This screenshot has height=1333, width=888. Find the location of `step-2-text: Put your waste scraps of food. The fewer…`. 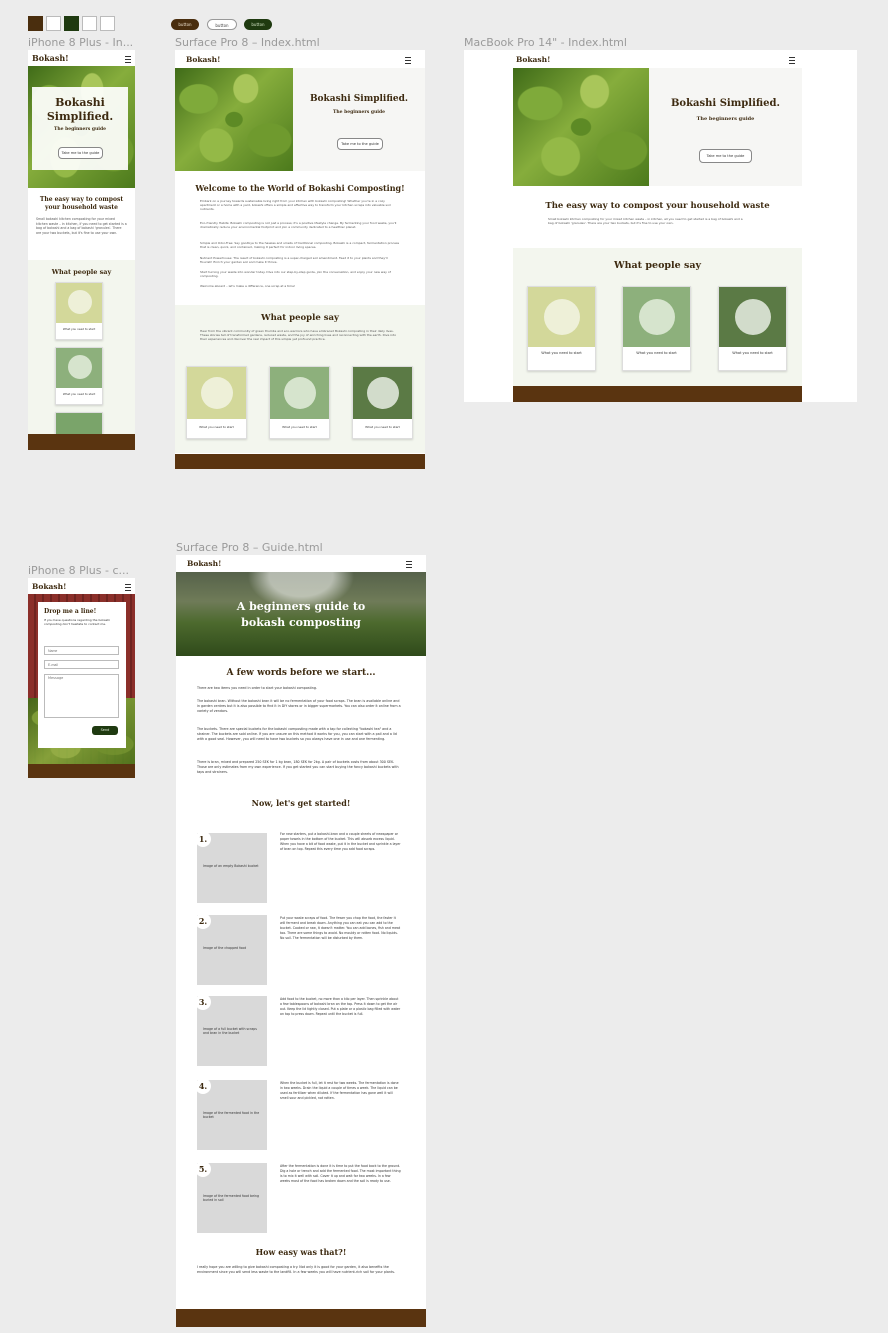

step-2-text: Put your waste scraps of food. The fewer… is located at coordinates (340, 928).